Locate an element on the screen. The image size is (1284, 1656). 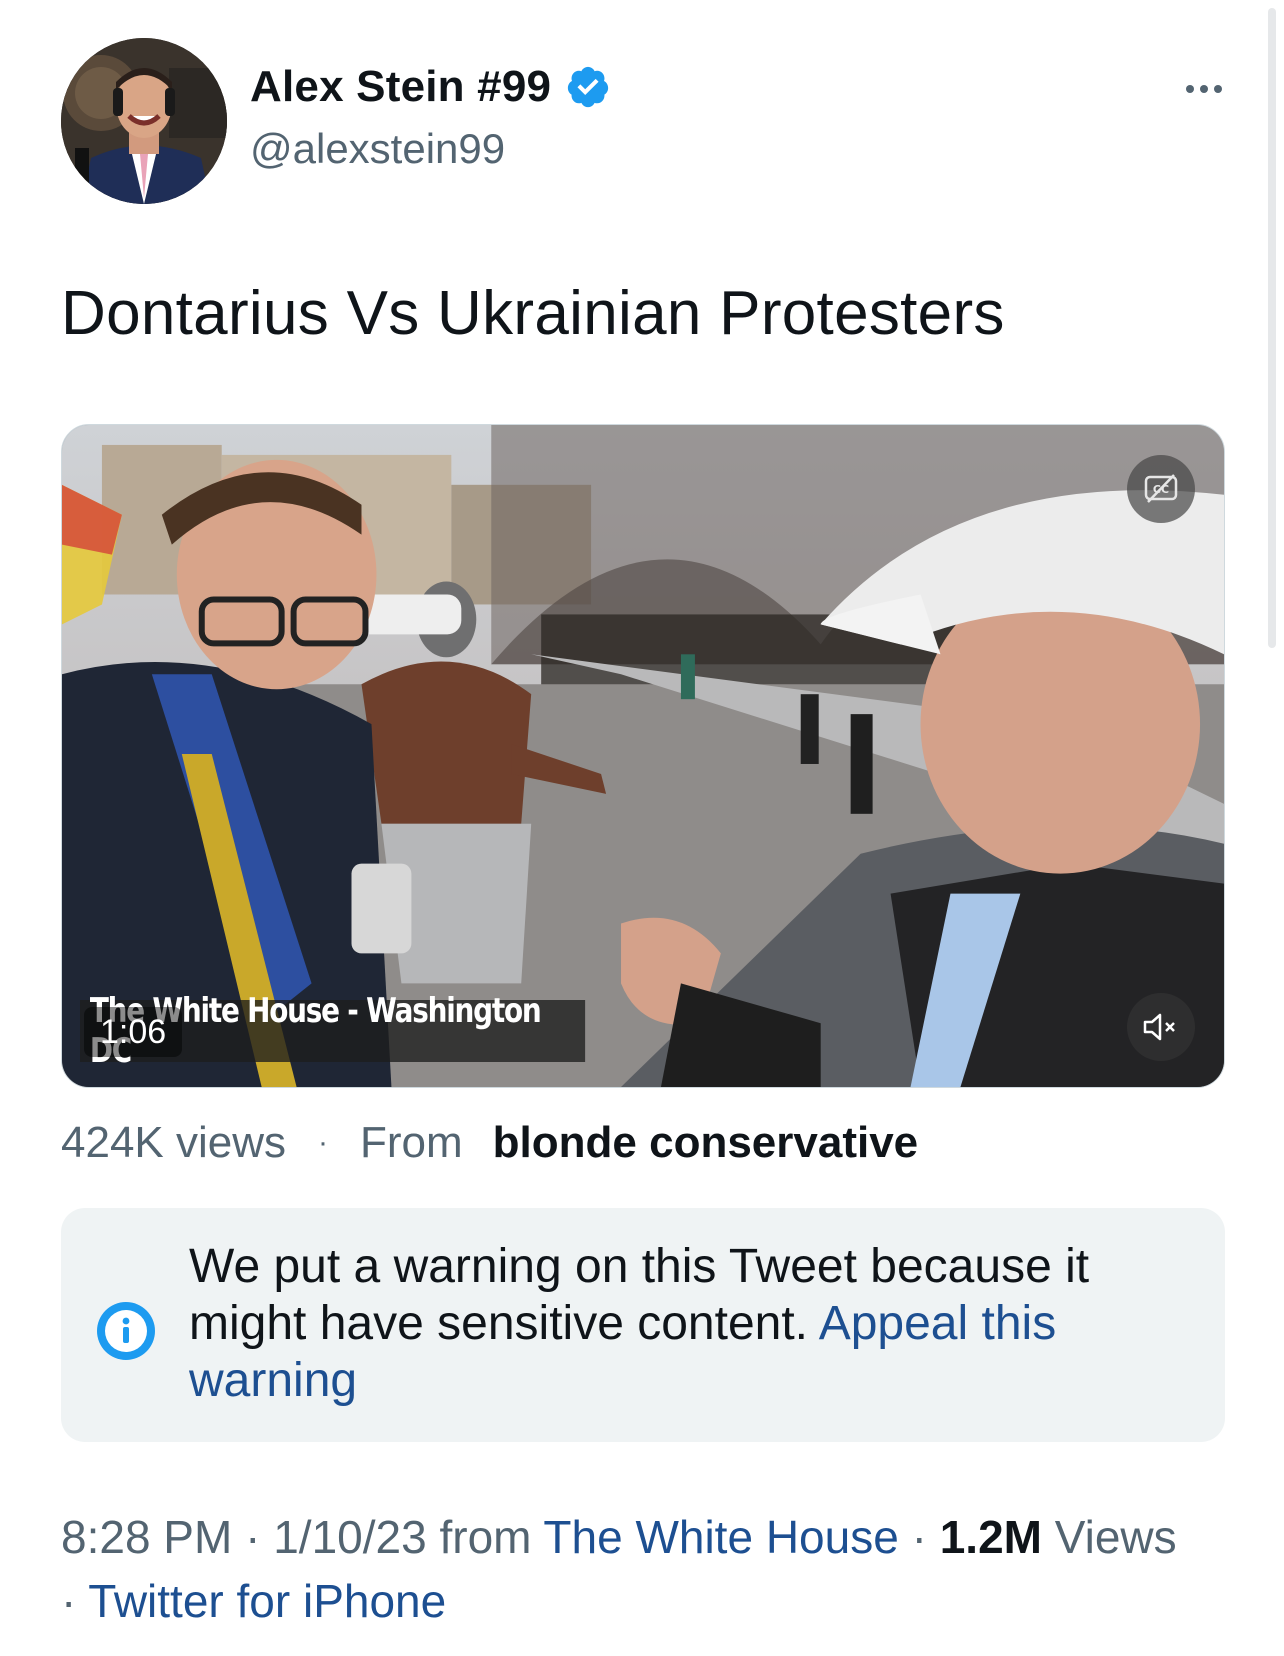
views-label: Views is located at coordinates (1115, 1537).